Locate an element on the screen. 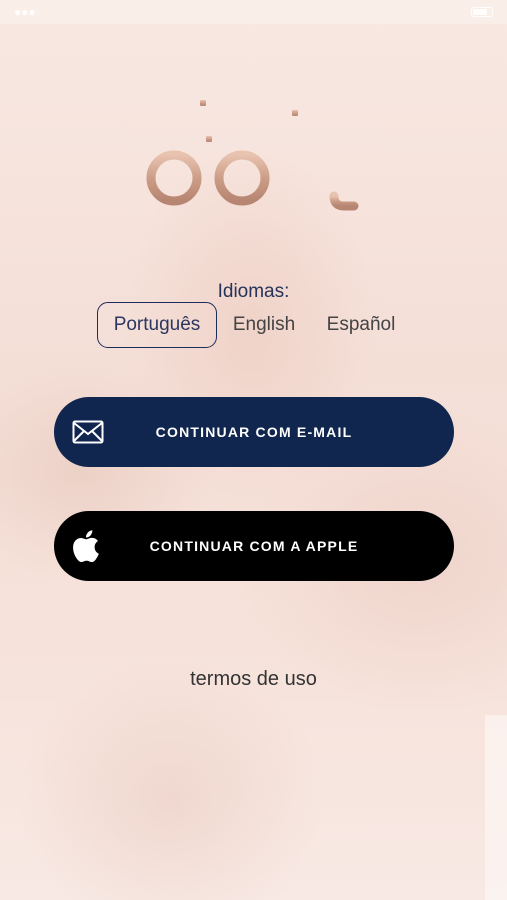 The image size is (507, 900). continue-with-apple-button: CONTINUAR COM A APPLE is located at coordinates (254, 546).